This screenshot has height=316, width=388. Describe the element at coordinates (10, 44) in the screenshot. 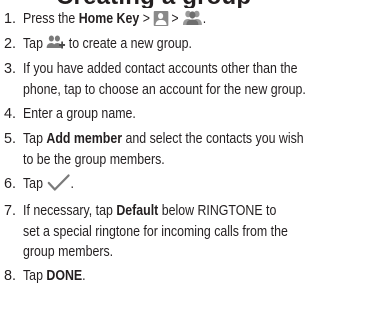

I see `step-number: 2.` at that location.